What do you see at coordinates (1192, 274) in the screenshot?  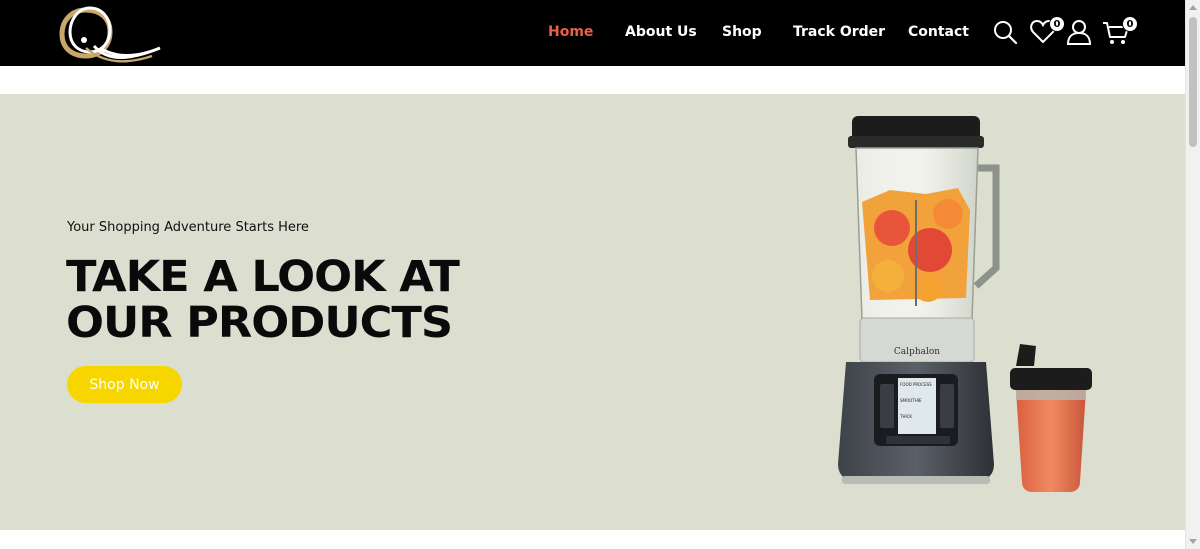 I see `vertical-scrollbar` at bounding box center [1192, 274].